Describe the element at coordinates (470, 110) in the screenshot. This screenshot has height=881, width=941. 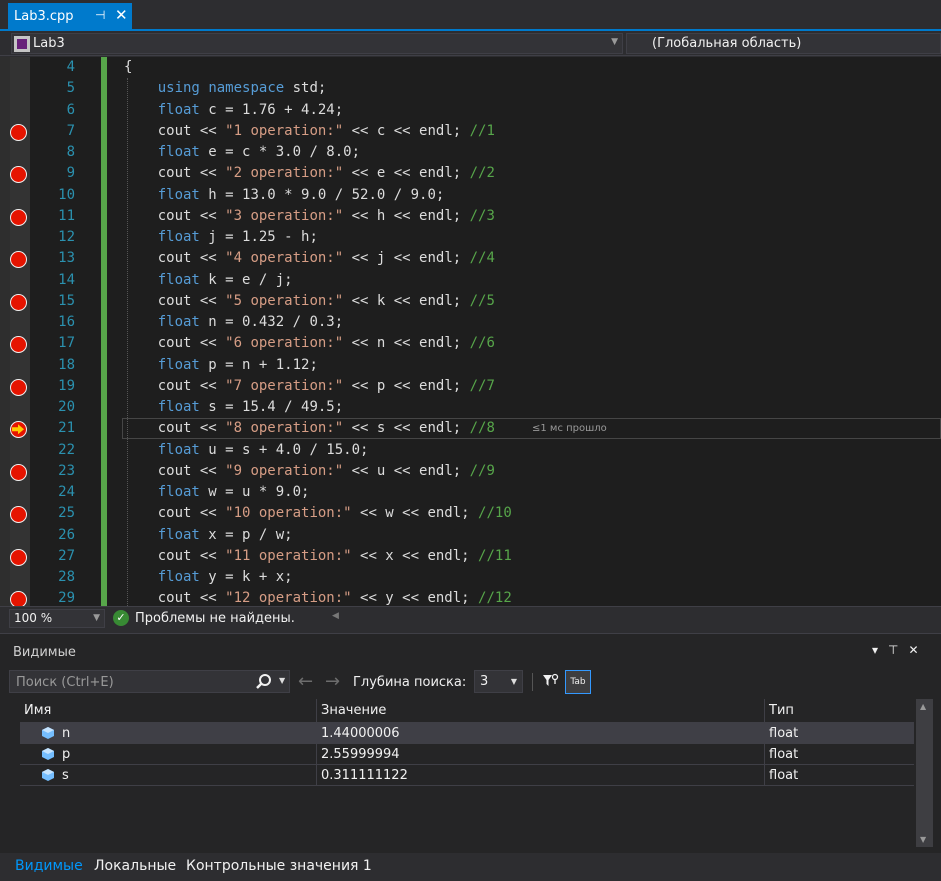
I see `code-line: 6 float c = 1.76 + 4.24;` at that location.